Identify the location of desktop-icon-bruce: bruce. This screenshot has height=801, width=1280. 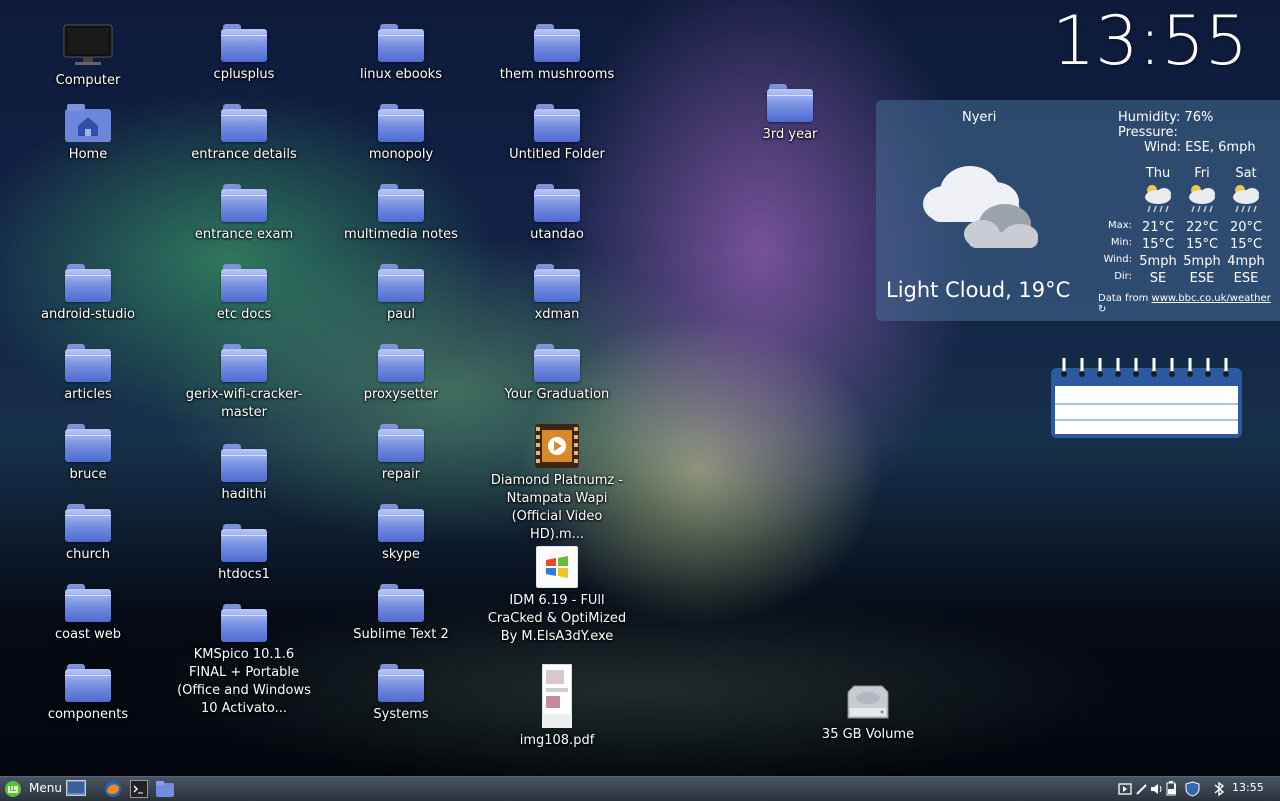
(88, 454).